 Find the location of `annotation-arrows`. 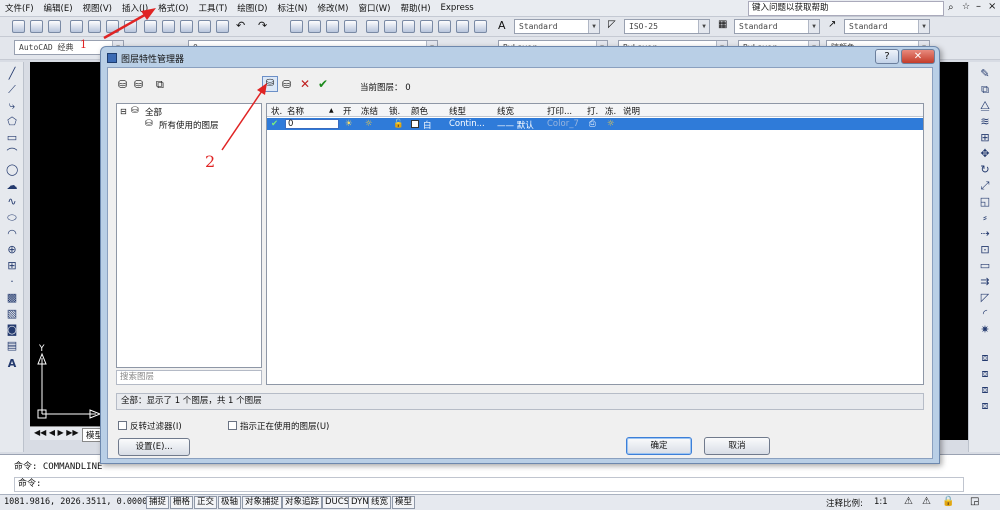

annotation-arrows is located at coordinates (185, 79).